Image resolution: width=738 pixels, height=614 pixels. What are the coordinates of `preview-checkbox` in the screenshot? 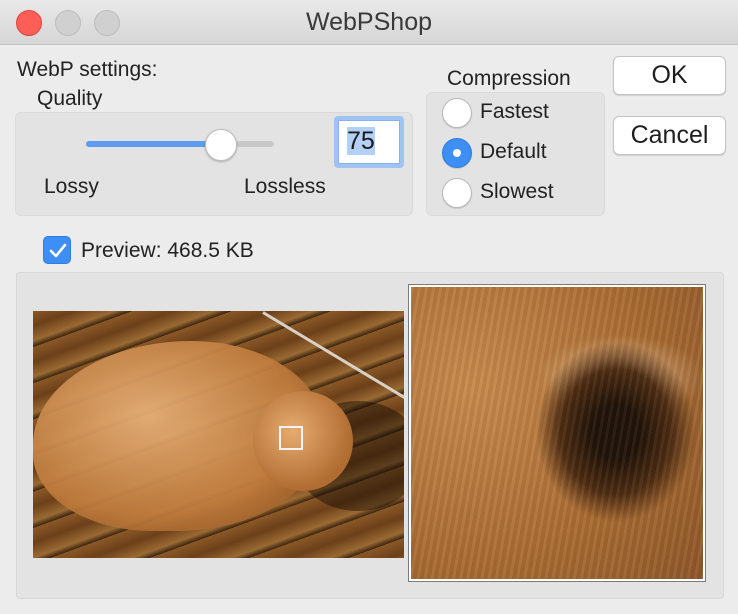 It's located at (57, 250).